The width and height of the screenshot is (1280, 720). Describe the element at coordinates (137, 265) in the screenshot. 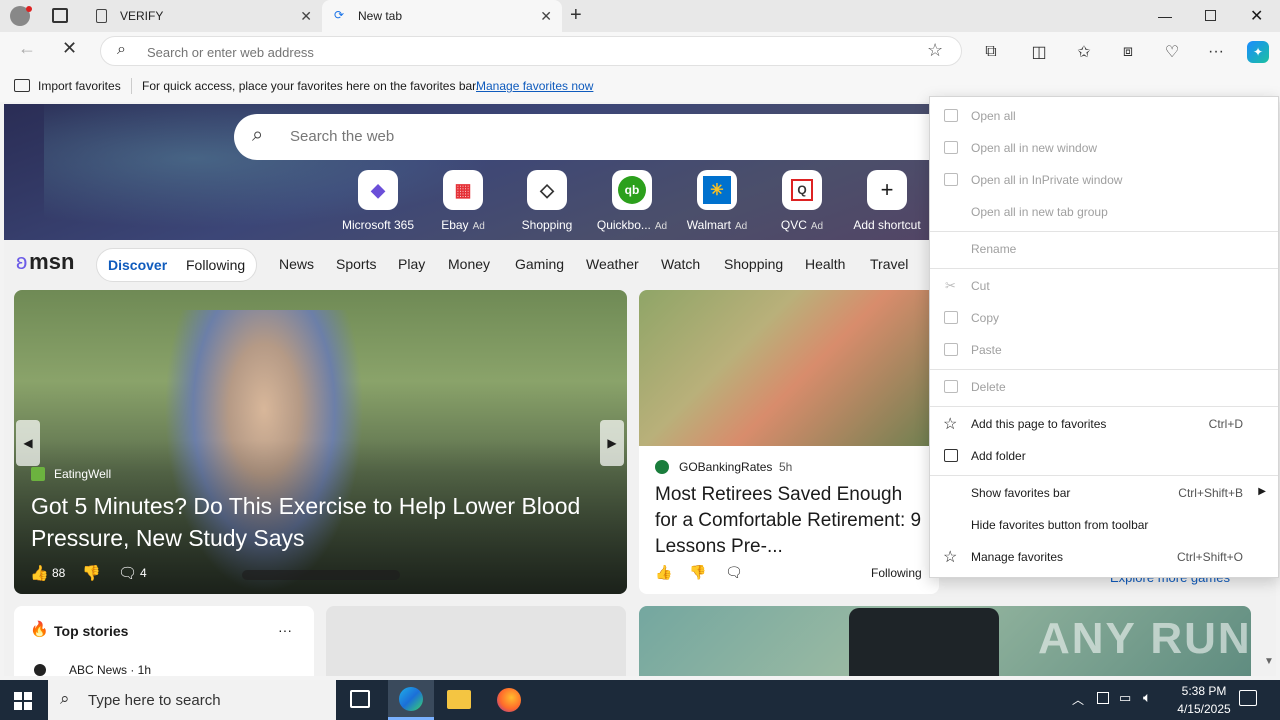

I see `tab-discover: Discover` at that location.